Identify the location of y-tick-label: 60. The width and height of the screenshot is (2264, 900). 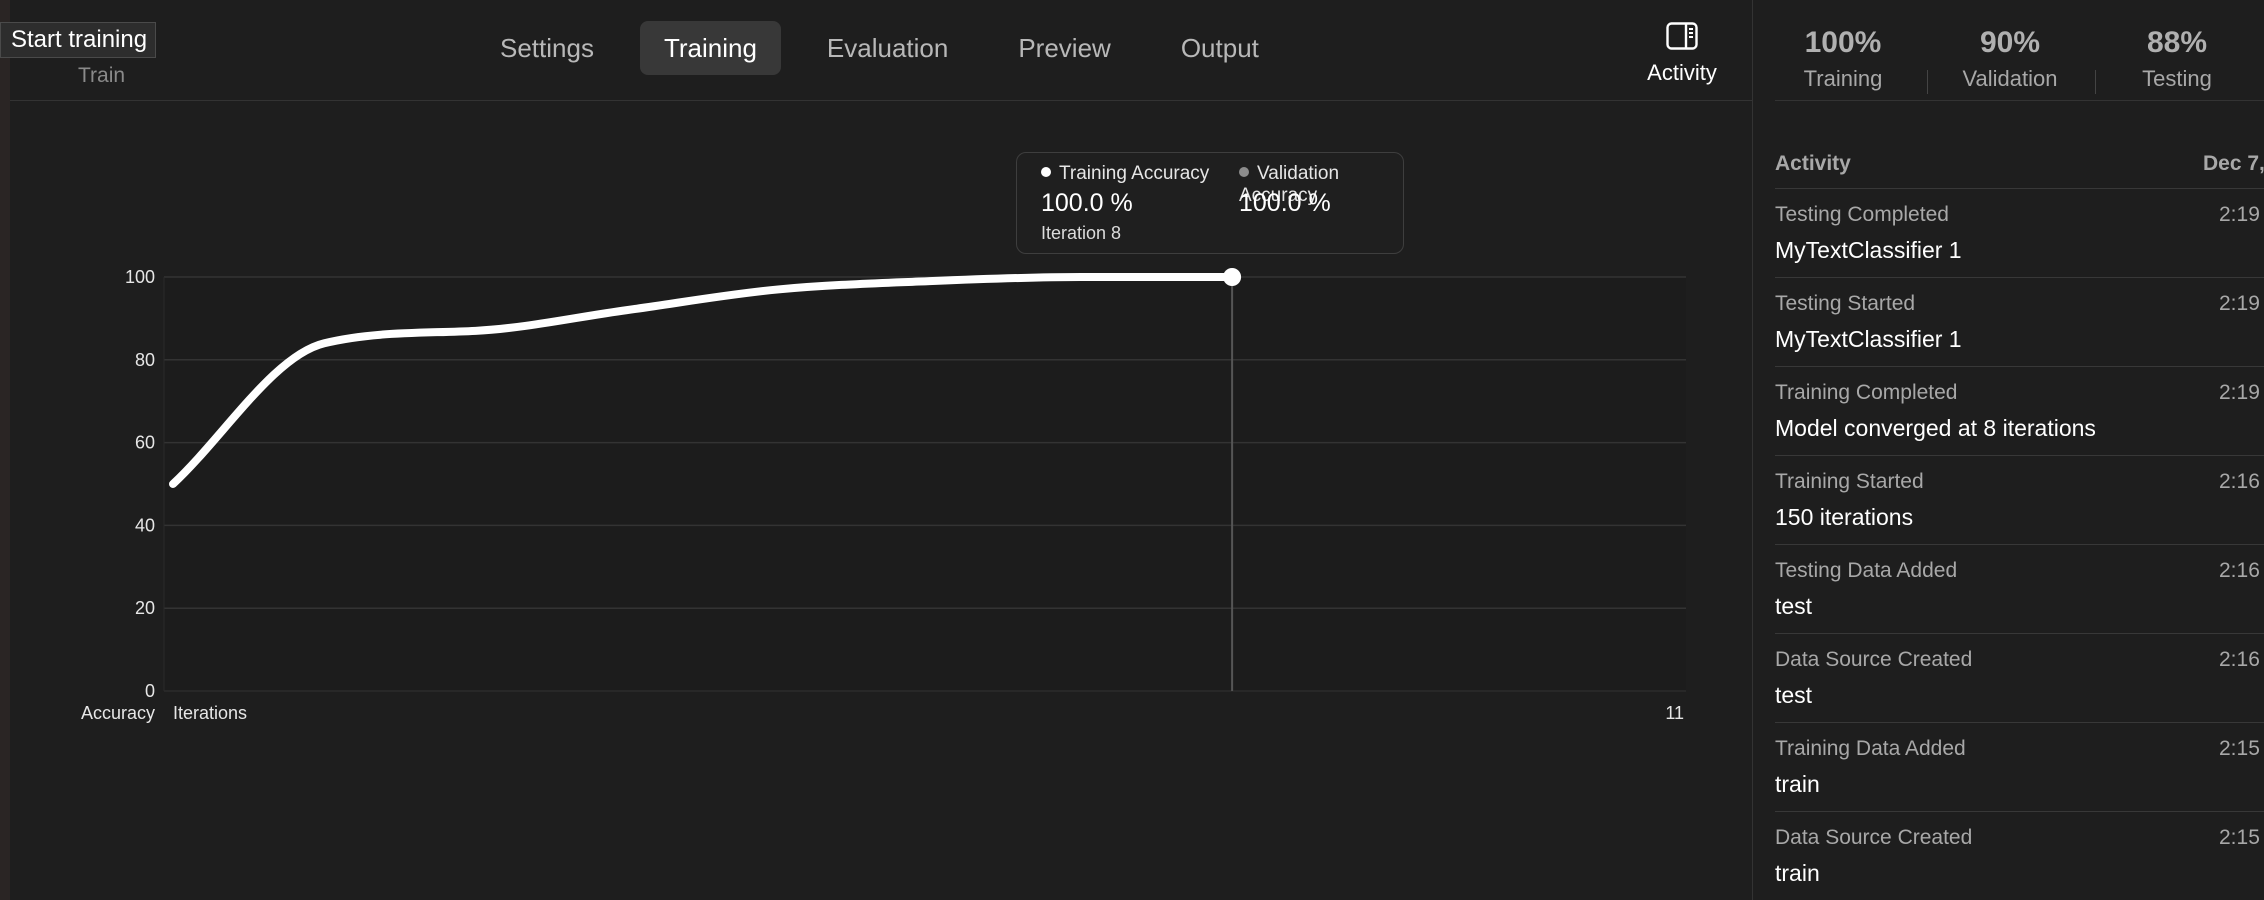
(145, 443).